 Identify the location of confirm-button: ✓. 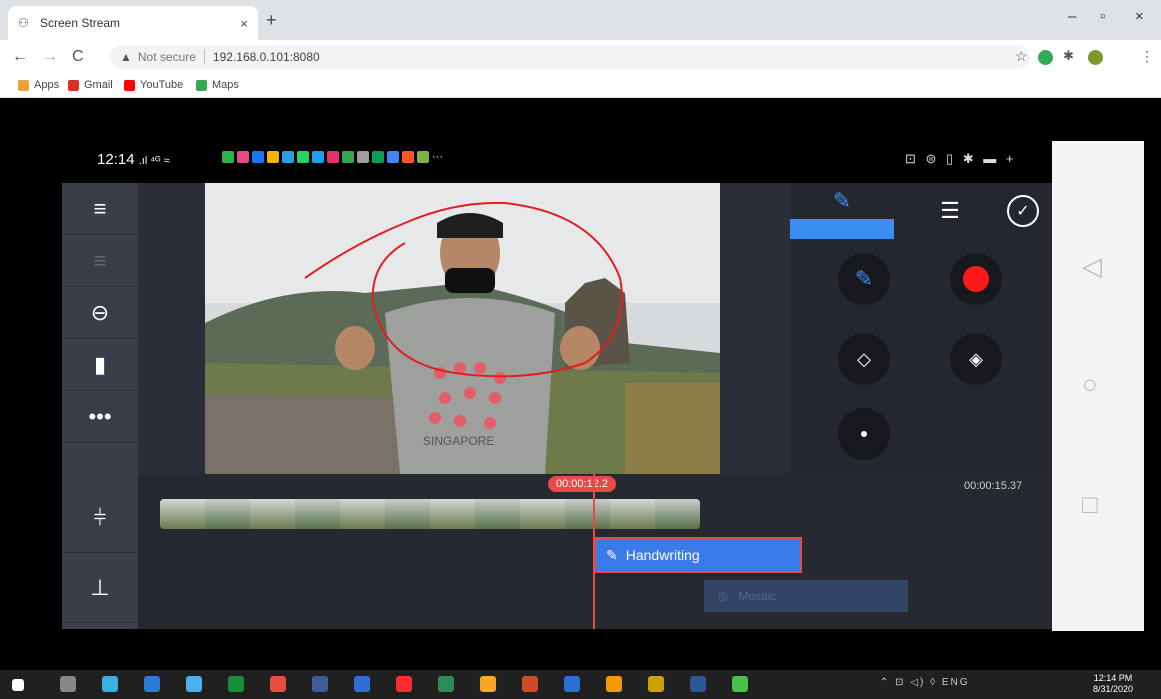
(1023, 211).